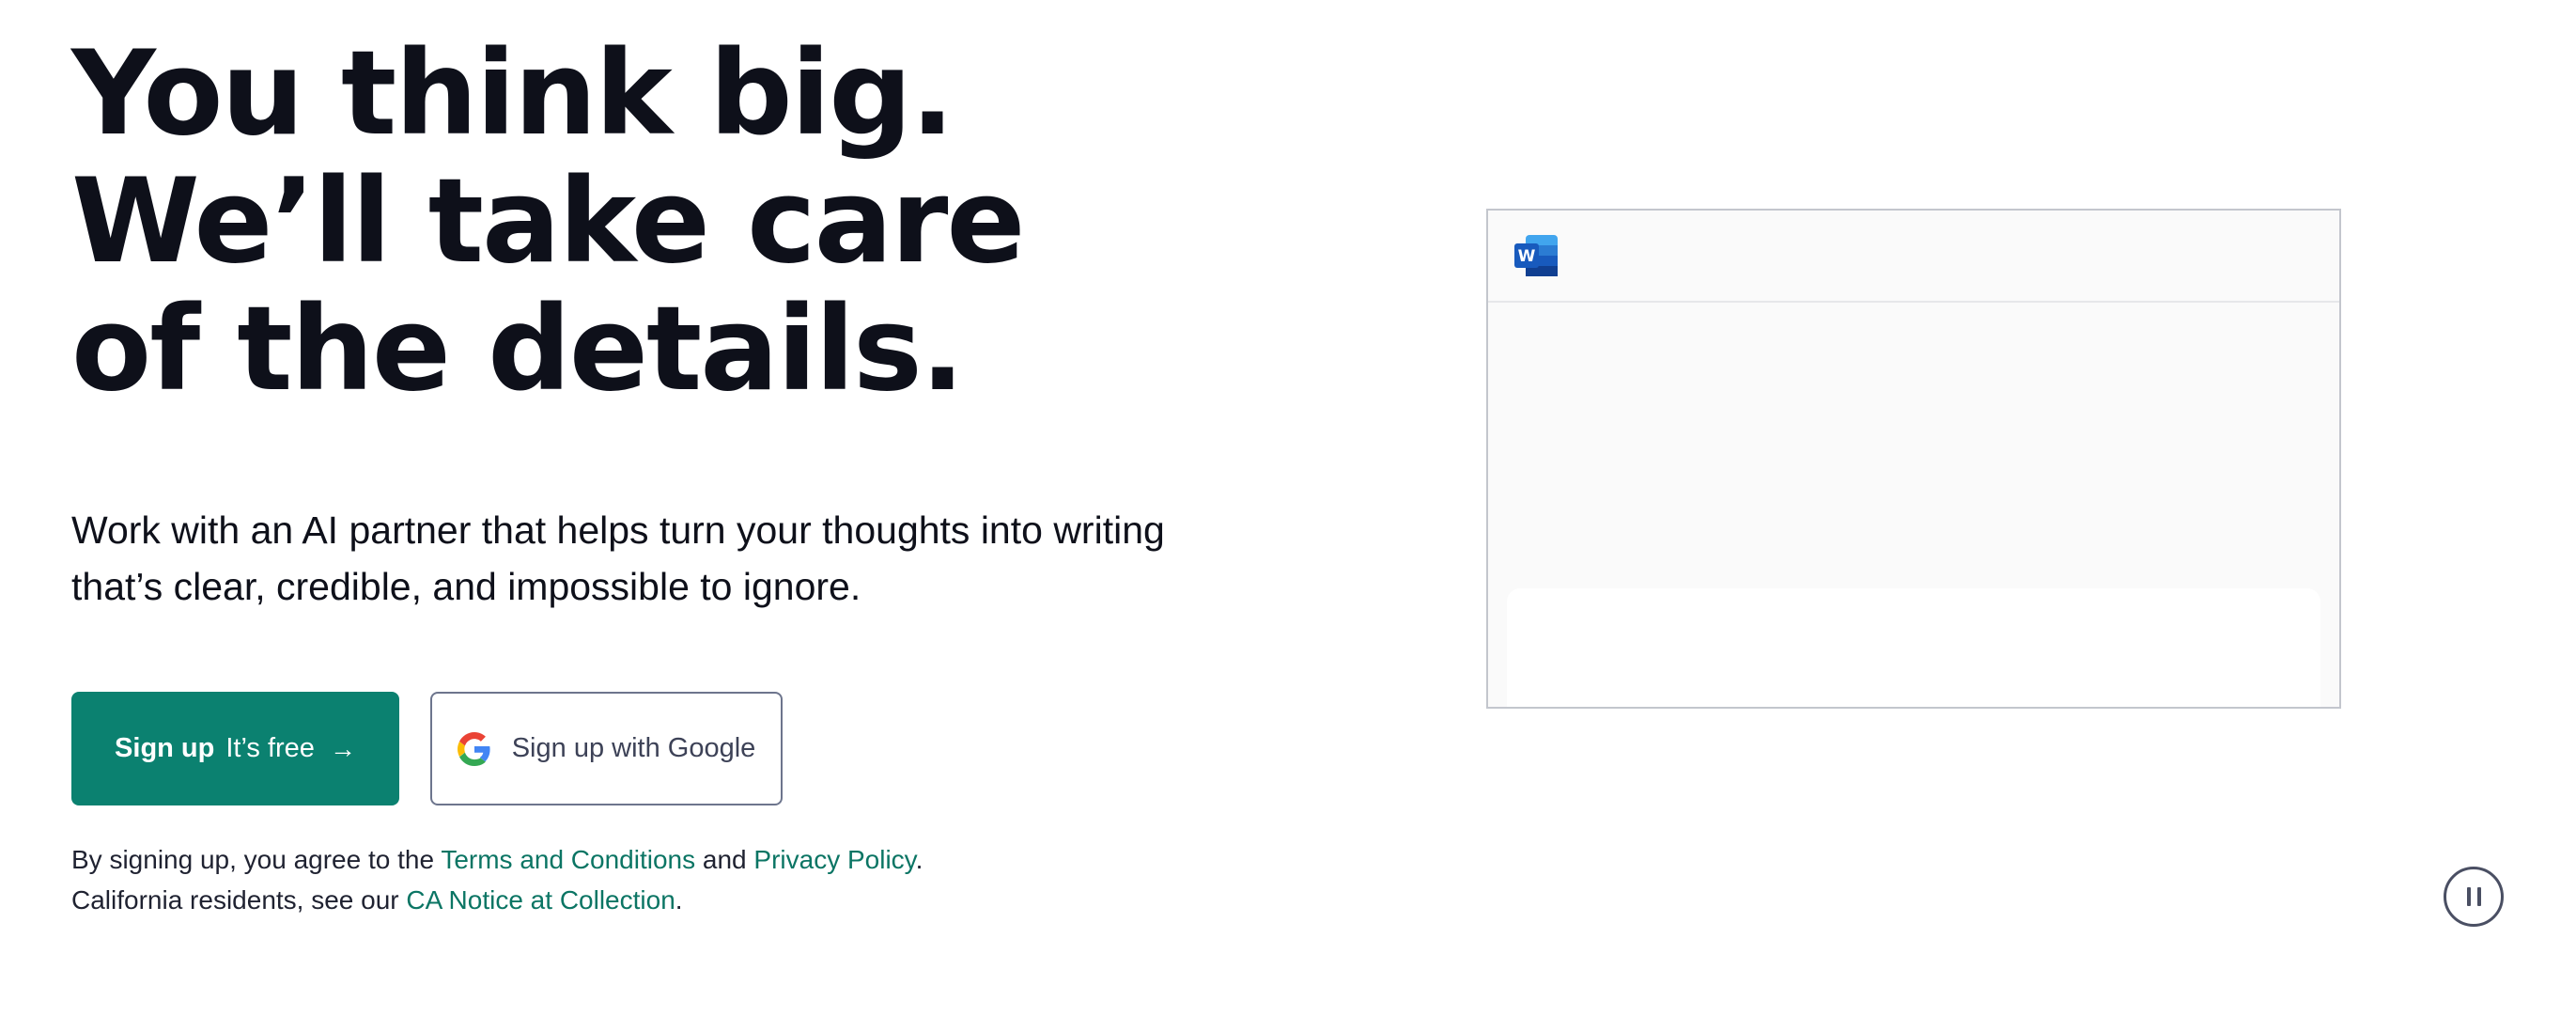  I want to click on legal-prefix-text: By signing up, you agree to the, so click(256, 859).